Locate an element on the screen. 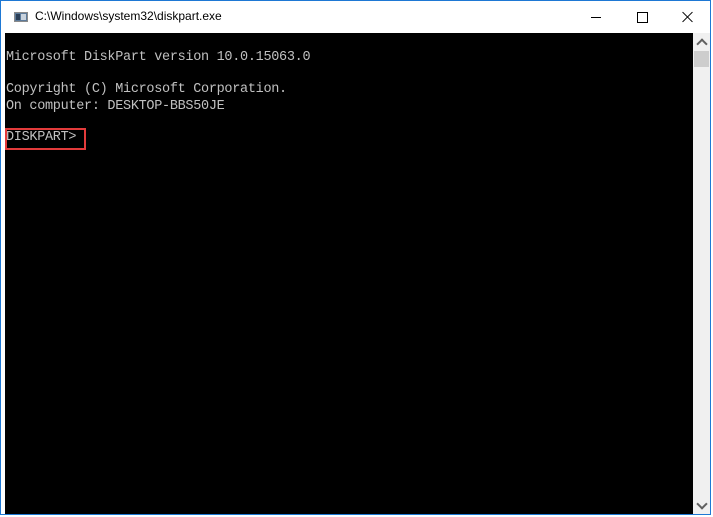  scroll-up-button is located at coordinates (701, 41).